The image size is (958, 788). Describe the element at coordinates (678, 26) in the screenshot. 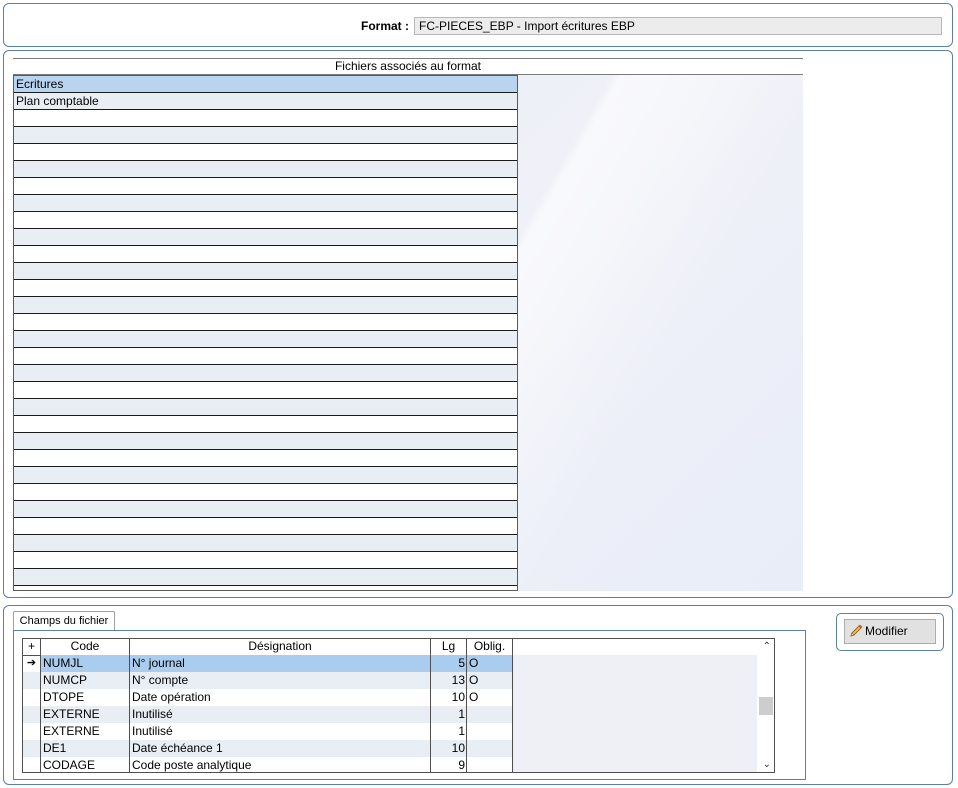

I see `format-field: FC-PIECES_EBP - Import écritures EBP` at that location.